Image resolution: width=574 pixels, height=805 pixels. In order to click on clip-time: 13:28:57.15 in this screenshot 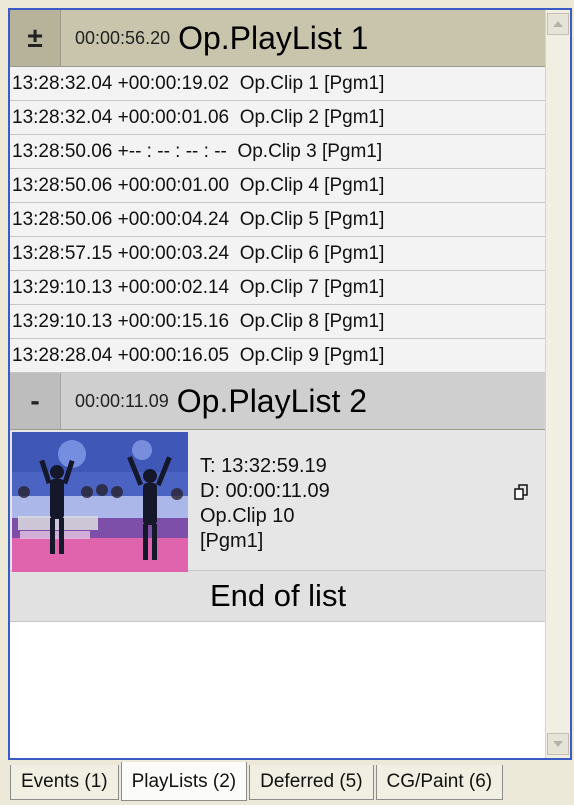, I will do `click(62, 253)`.